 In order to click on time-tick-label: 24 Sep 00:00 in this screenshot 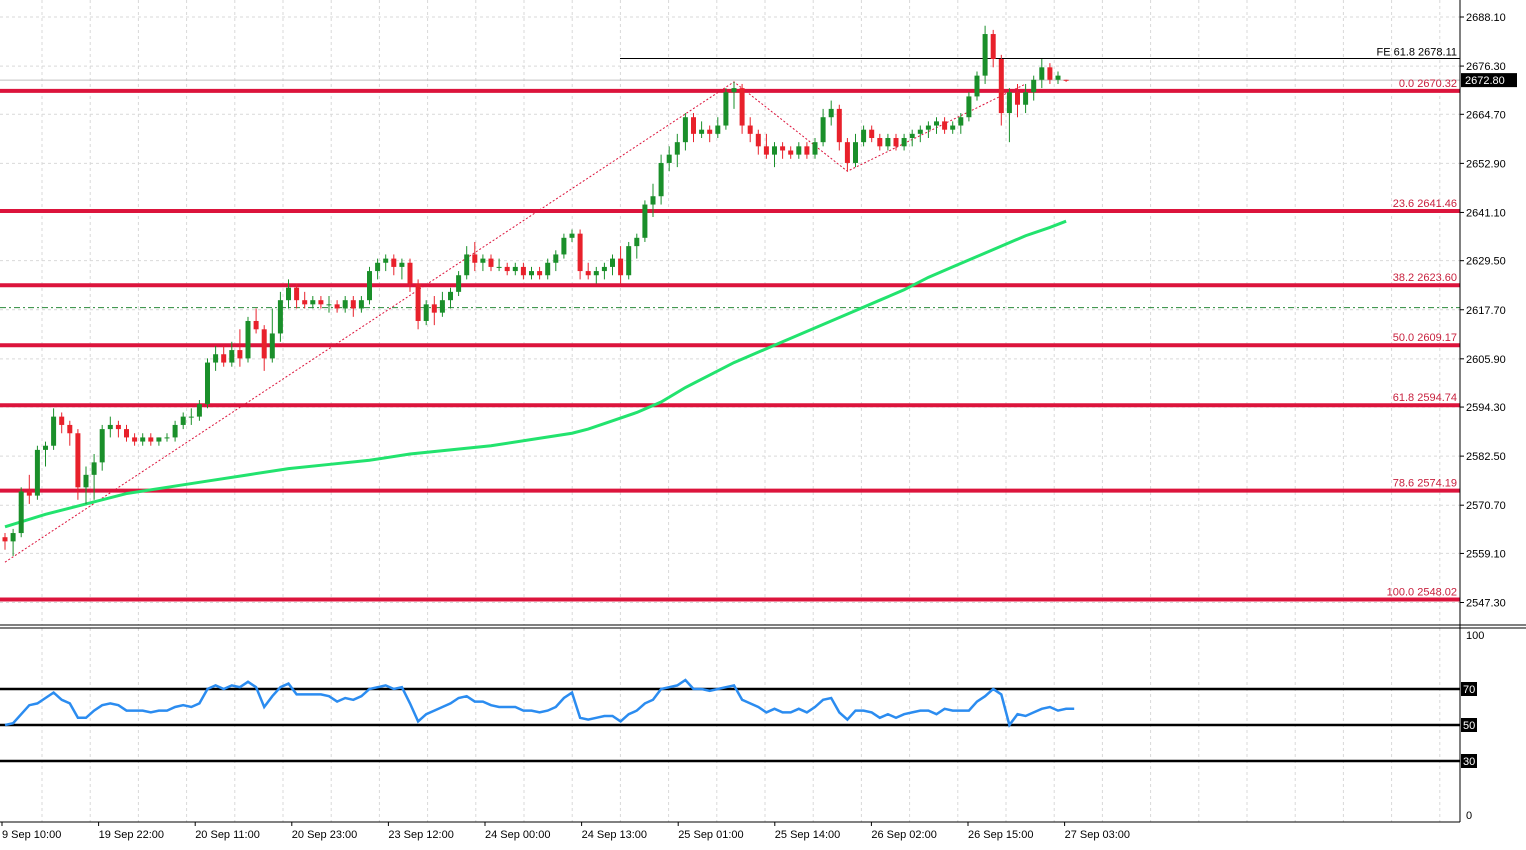, I will do `click(517, 835)`.